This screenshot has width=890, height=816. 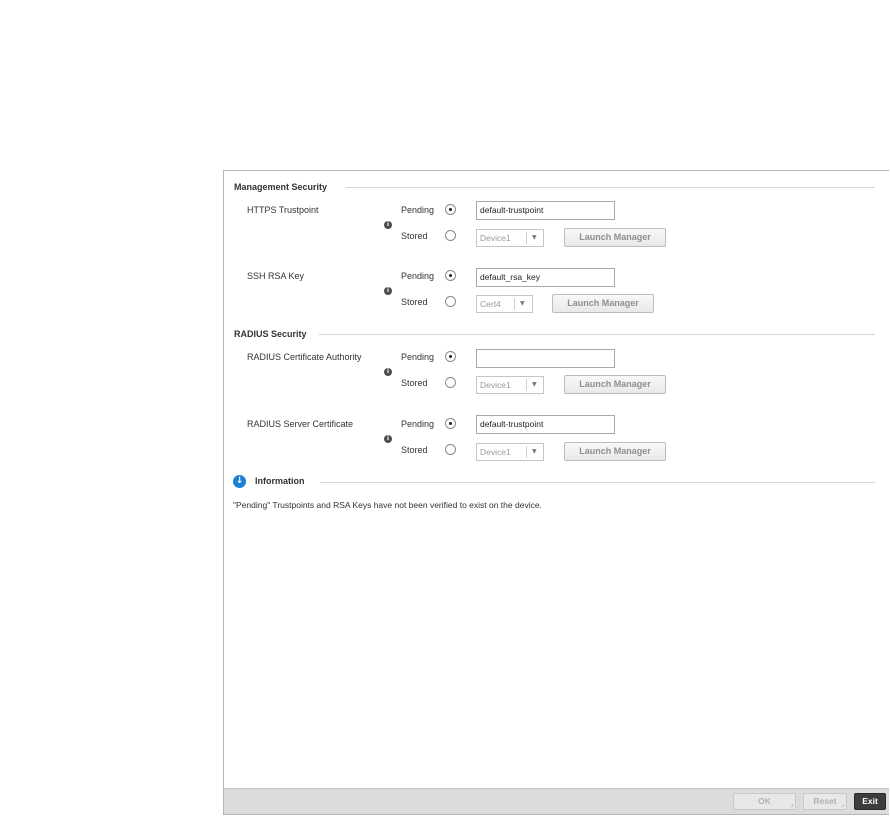 I want to click on dialog-footer: OK ⌟ Reset ⌟ Exit, so click(x=556, y=801).